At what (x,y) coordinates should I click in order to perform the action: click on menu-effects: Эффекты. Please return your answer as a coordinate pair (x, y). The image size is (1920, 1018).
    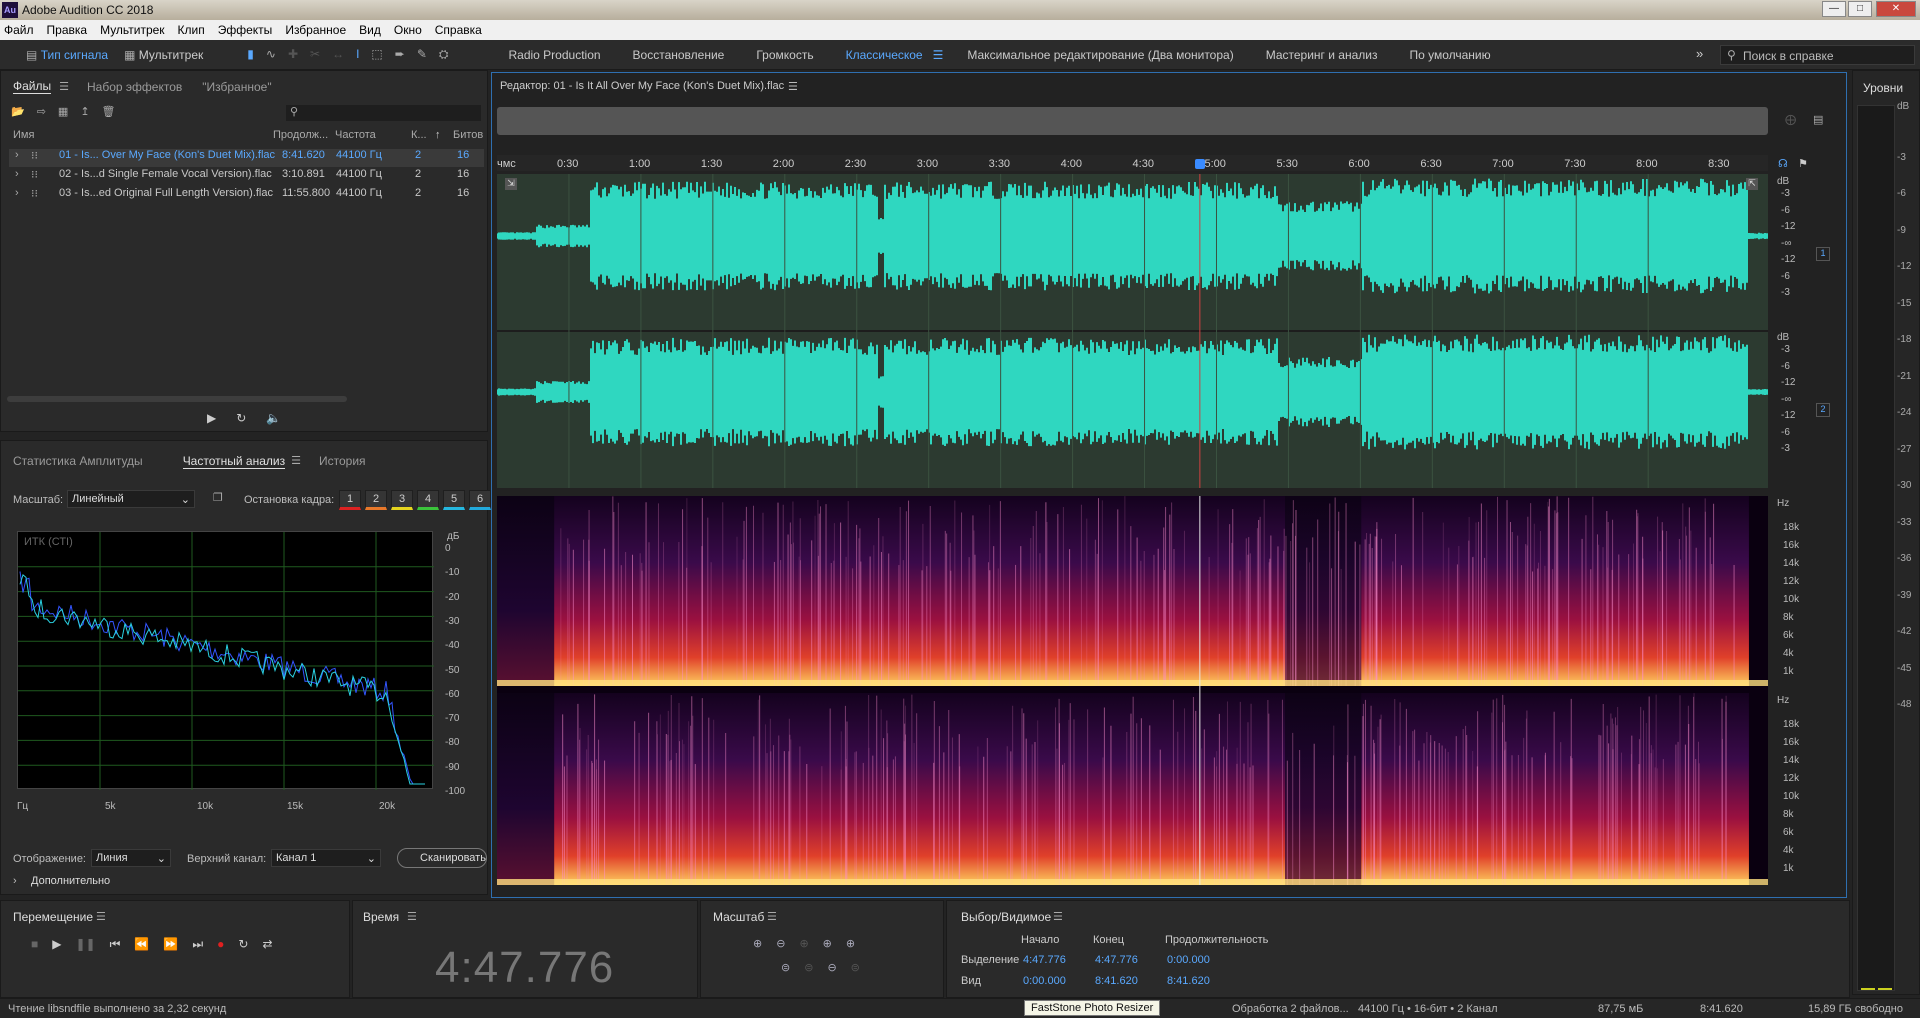
    Looking at the image, I should click on (245, 30).